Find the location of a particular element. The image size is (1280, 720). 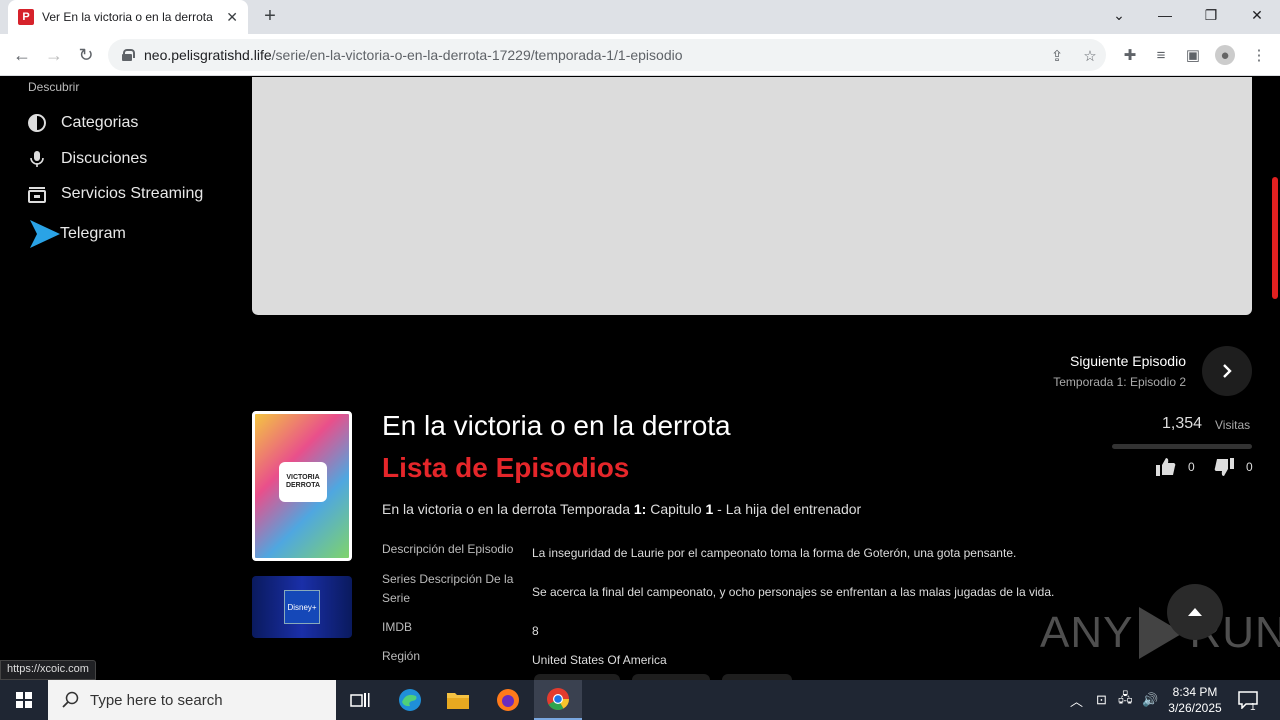

info-label-region: Región is located at coordinates (401, 656).